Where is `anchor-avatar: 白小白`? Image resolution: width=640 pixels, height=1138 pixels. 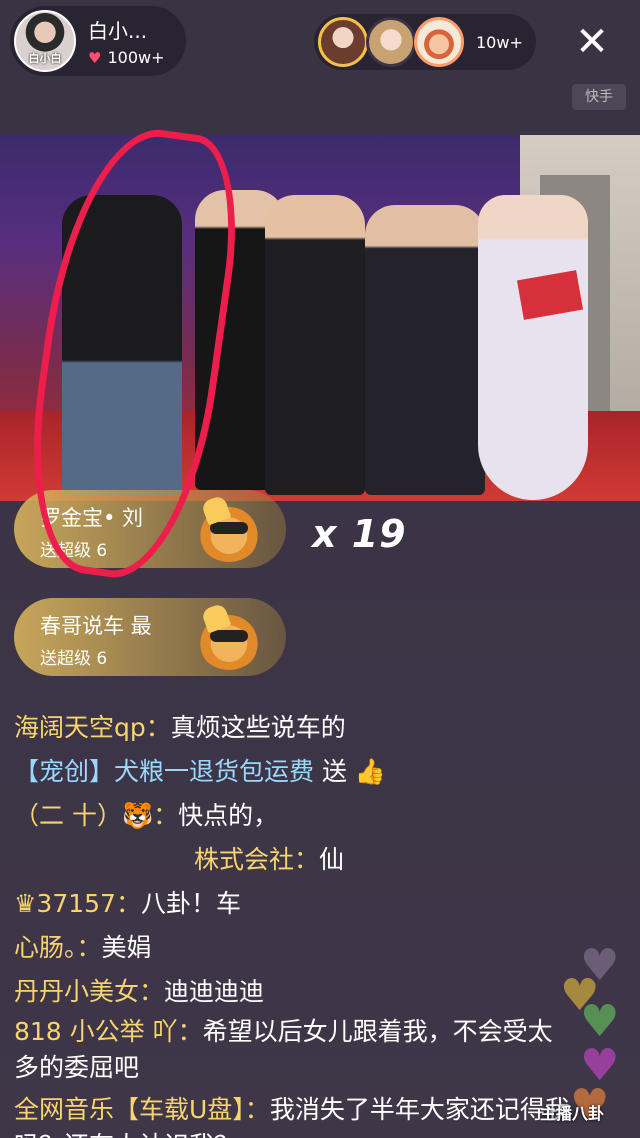 anchor-avatar: 白小白 is located at coordinates (45, 41).